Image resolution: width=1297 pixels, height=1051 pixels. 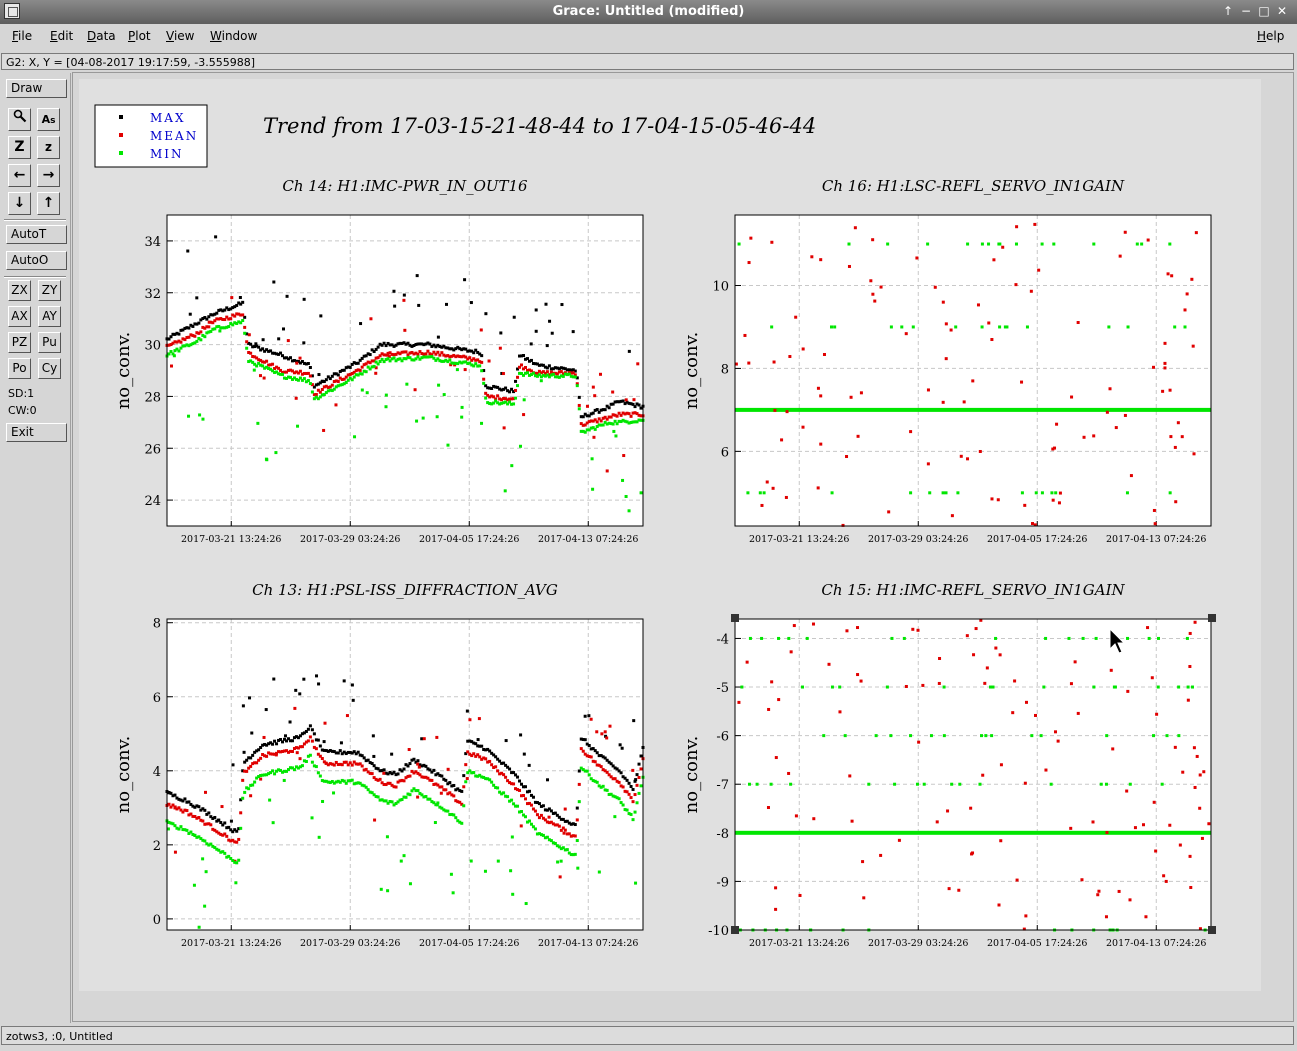 I want to click on handle-bottom-right, so click(x=1212, y=930).